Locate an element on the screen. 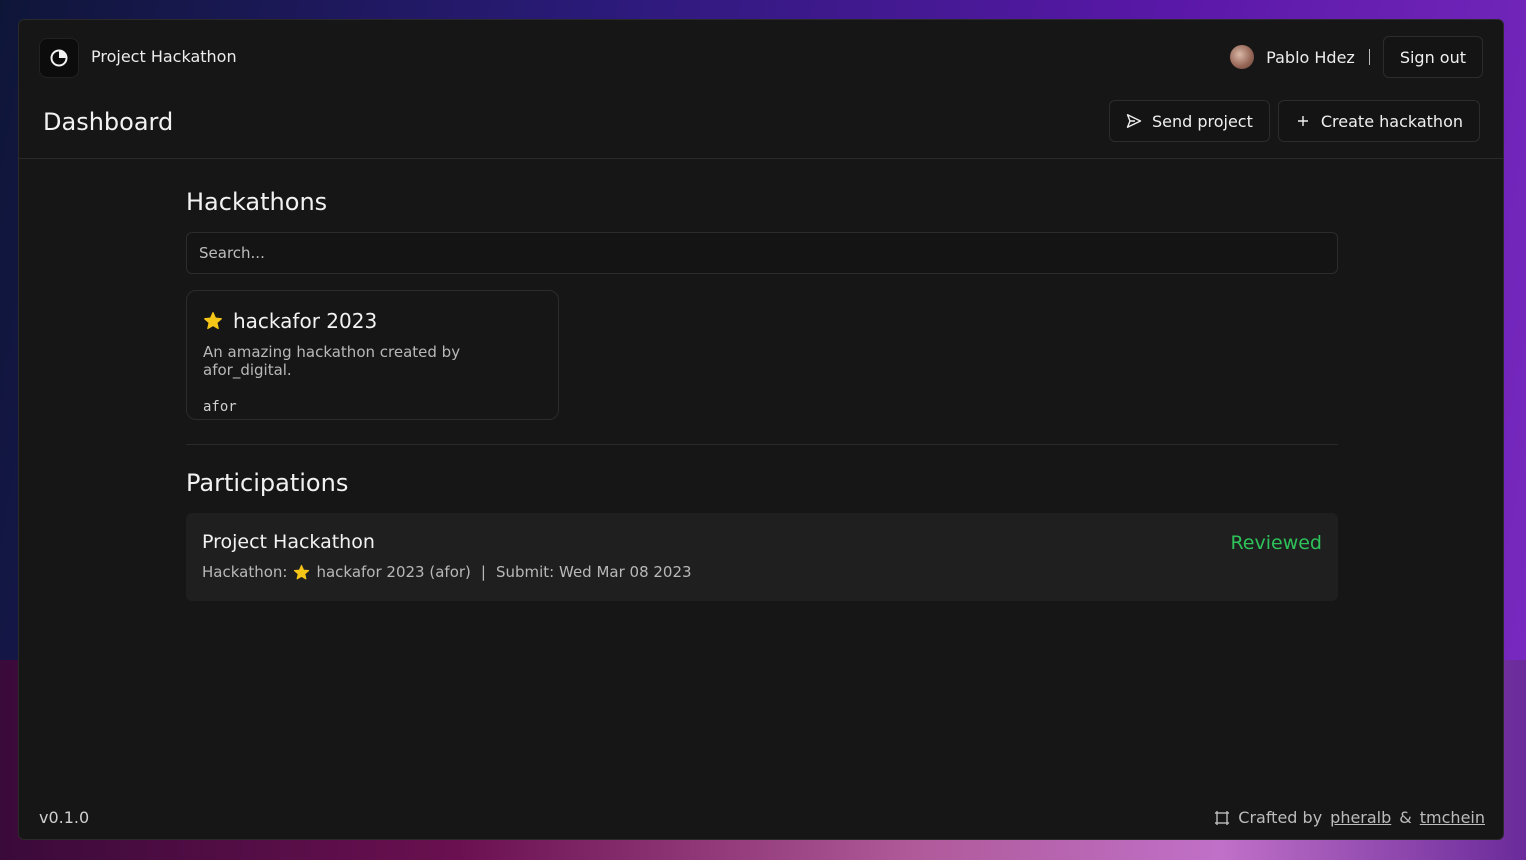 The width and height of the screenshot is (1526, 860). participations-title: Participations is located at coordinates (267, 483).